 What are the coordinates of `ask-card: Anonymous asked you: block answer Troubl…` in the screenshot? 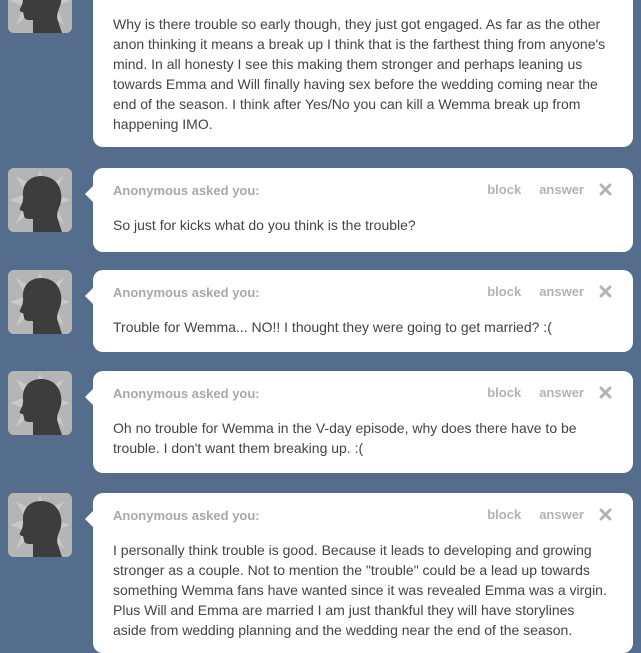 It's located at (359, 311).